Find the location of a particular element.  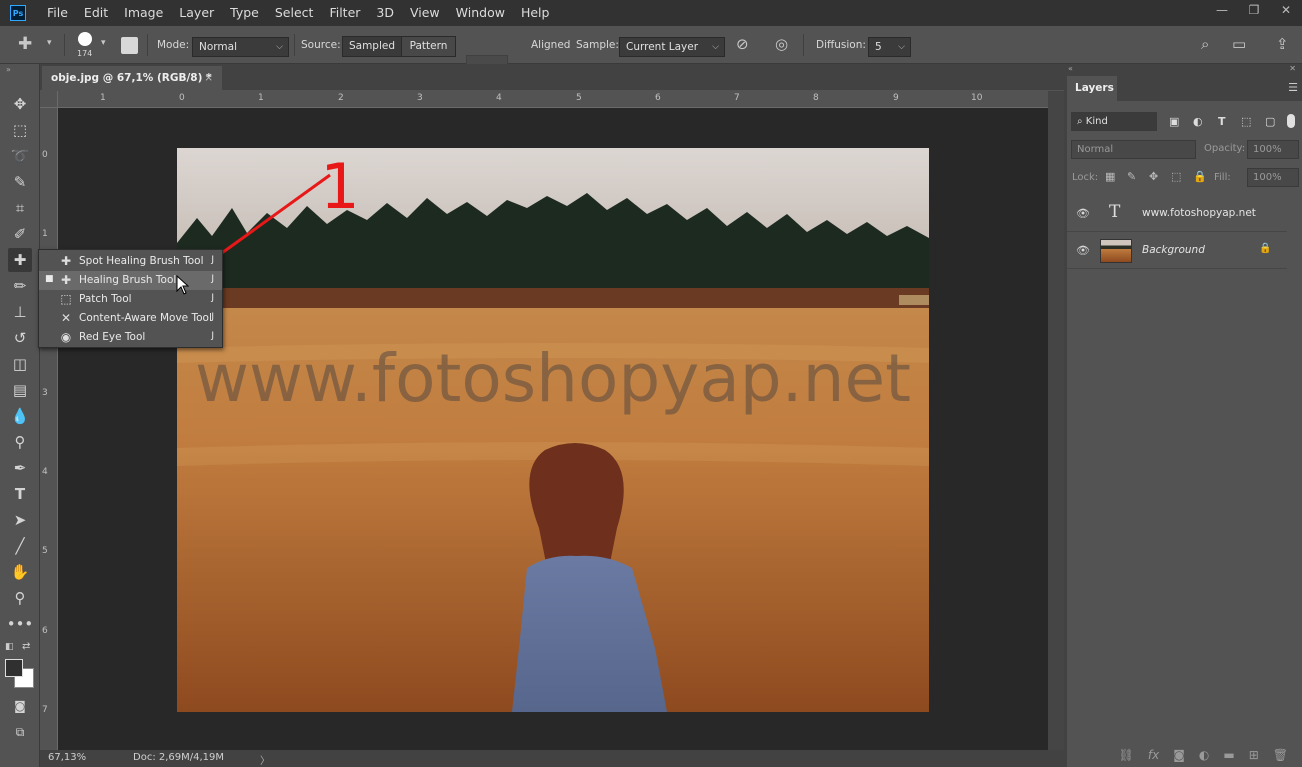

status-menu-arrow-icon: 〉 is located at coordinates (265, 759).